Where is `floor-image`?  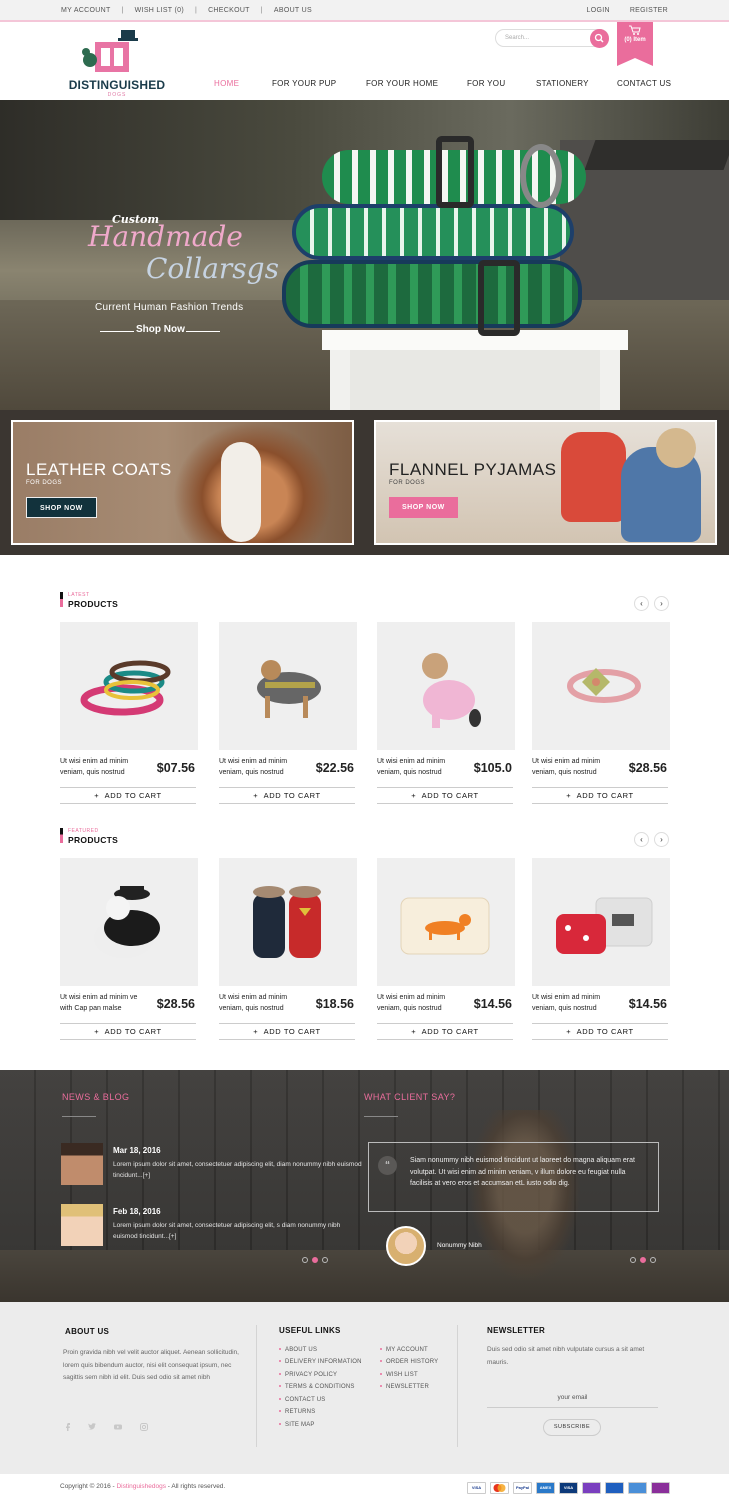 floor-image is located at coordinates (364, 1276).